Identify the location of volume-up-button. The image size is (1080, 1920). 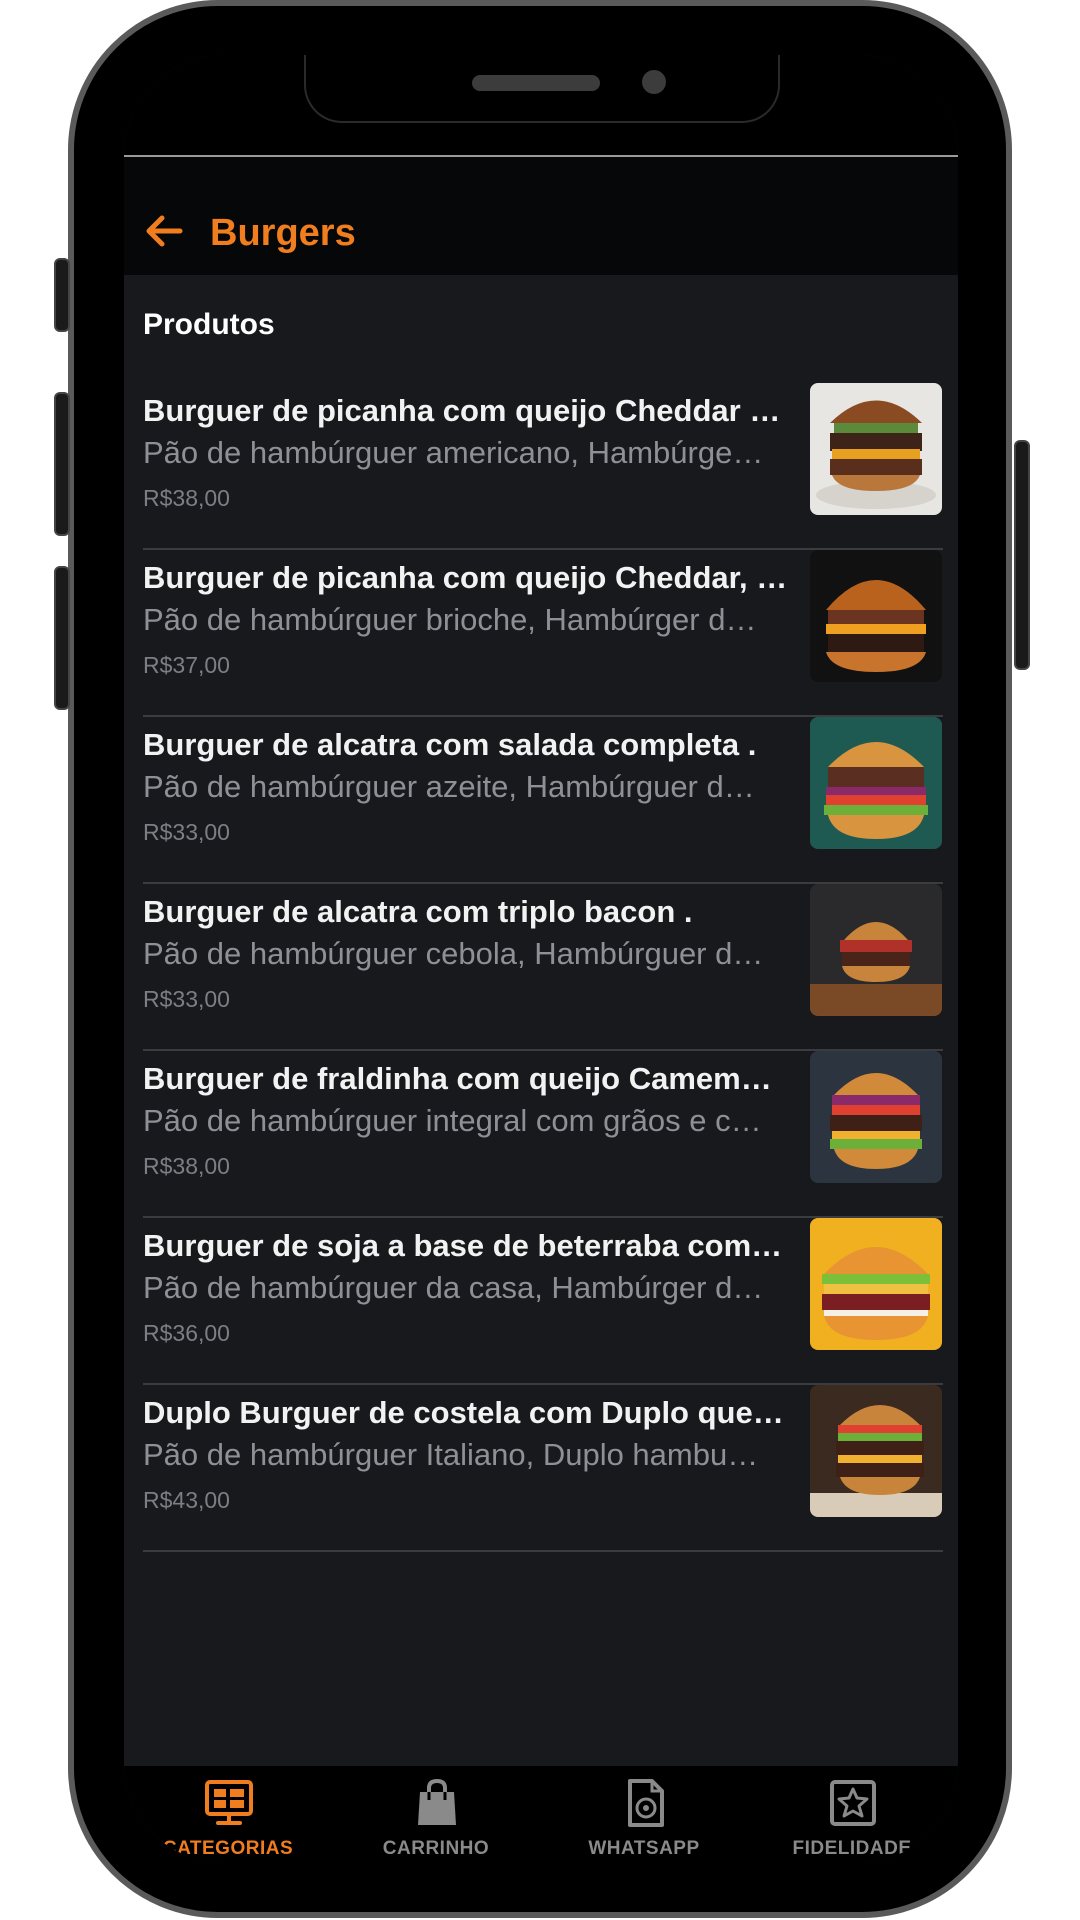
(62, 464).